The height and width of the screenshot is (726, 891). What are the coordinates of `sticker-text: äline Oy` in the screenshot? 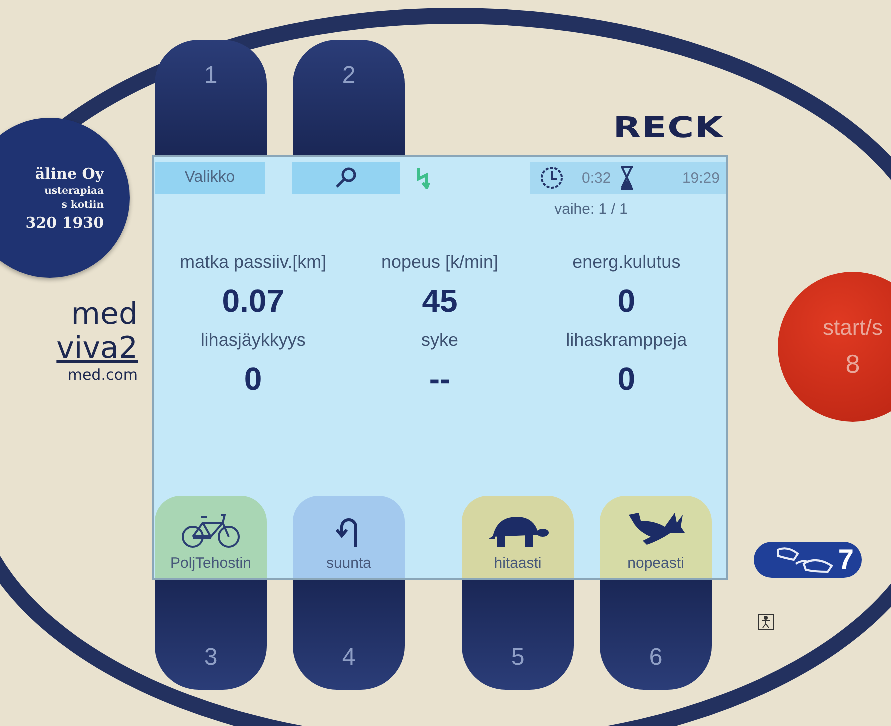 It's located at (69, 173).